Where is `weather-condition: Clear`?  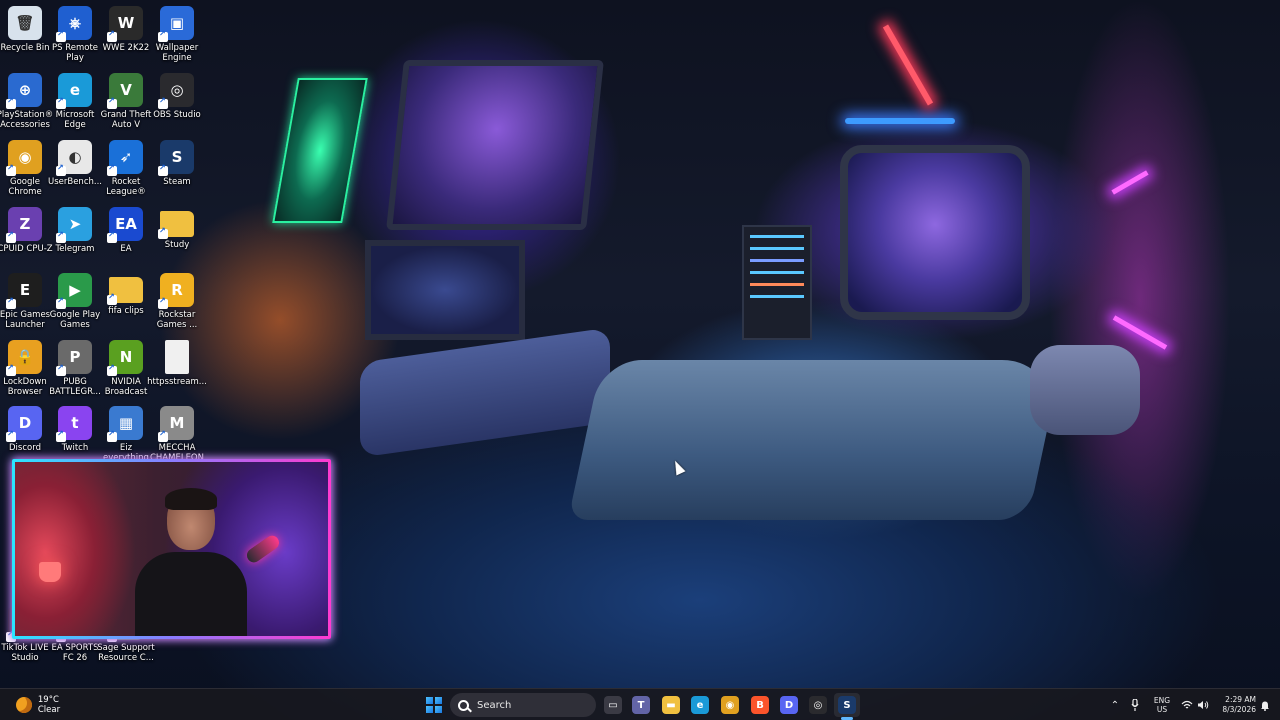 weather-condition: Clear is located at coordinates (49, 710).